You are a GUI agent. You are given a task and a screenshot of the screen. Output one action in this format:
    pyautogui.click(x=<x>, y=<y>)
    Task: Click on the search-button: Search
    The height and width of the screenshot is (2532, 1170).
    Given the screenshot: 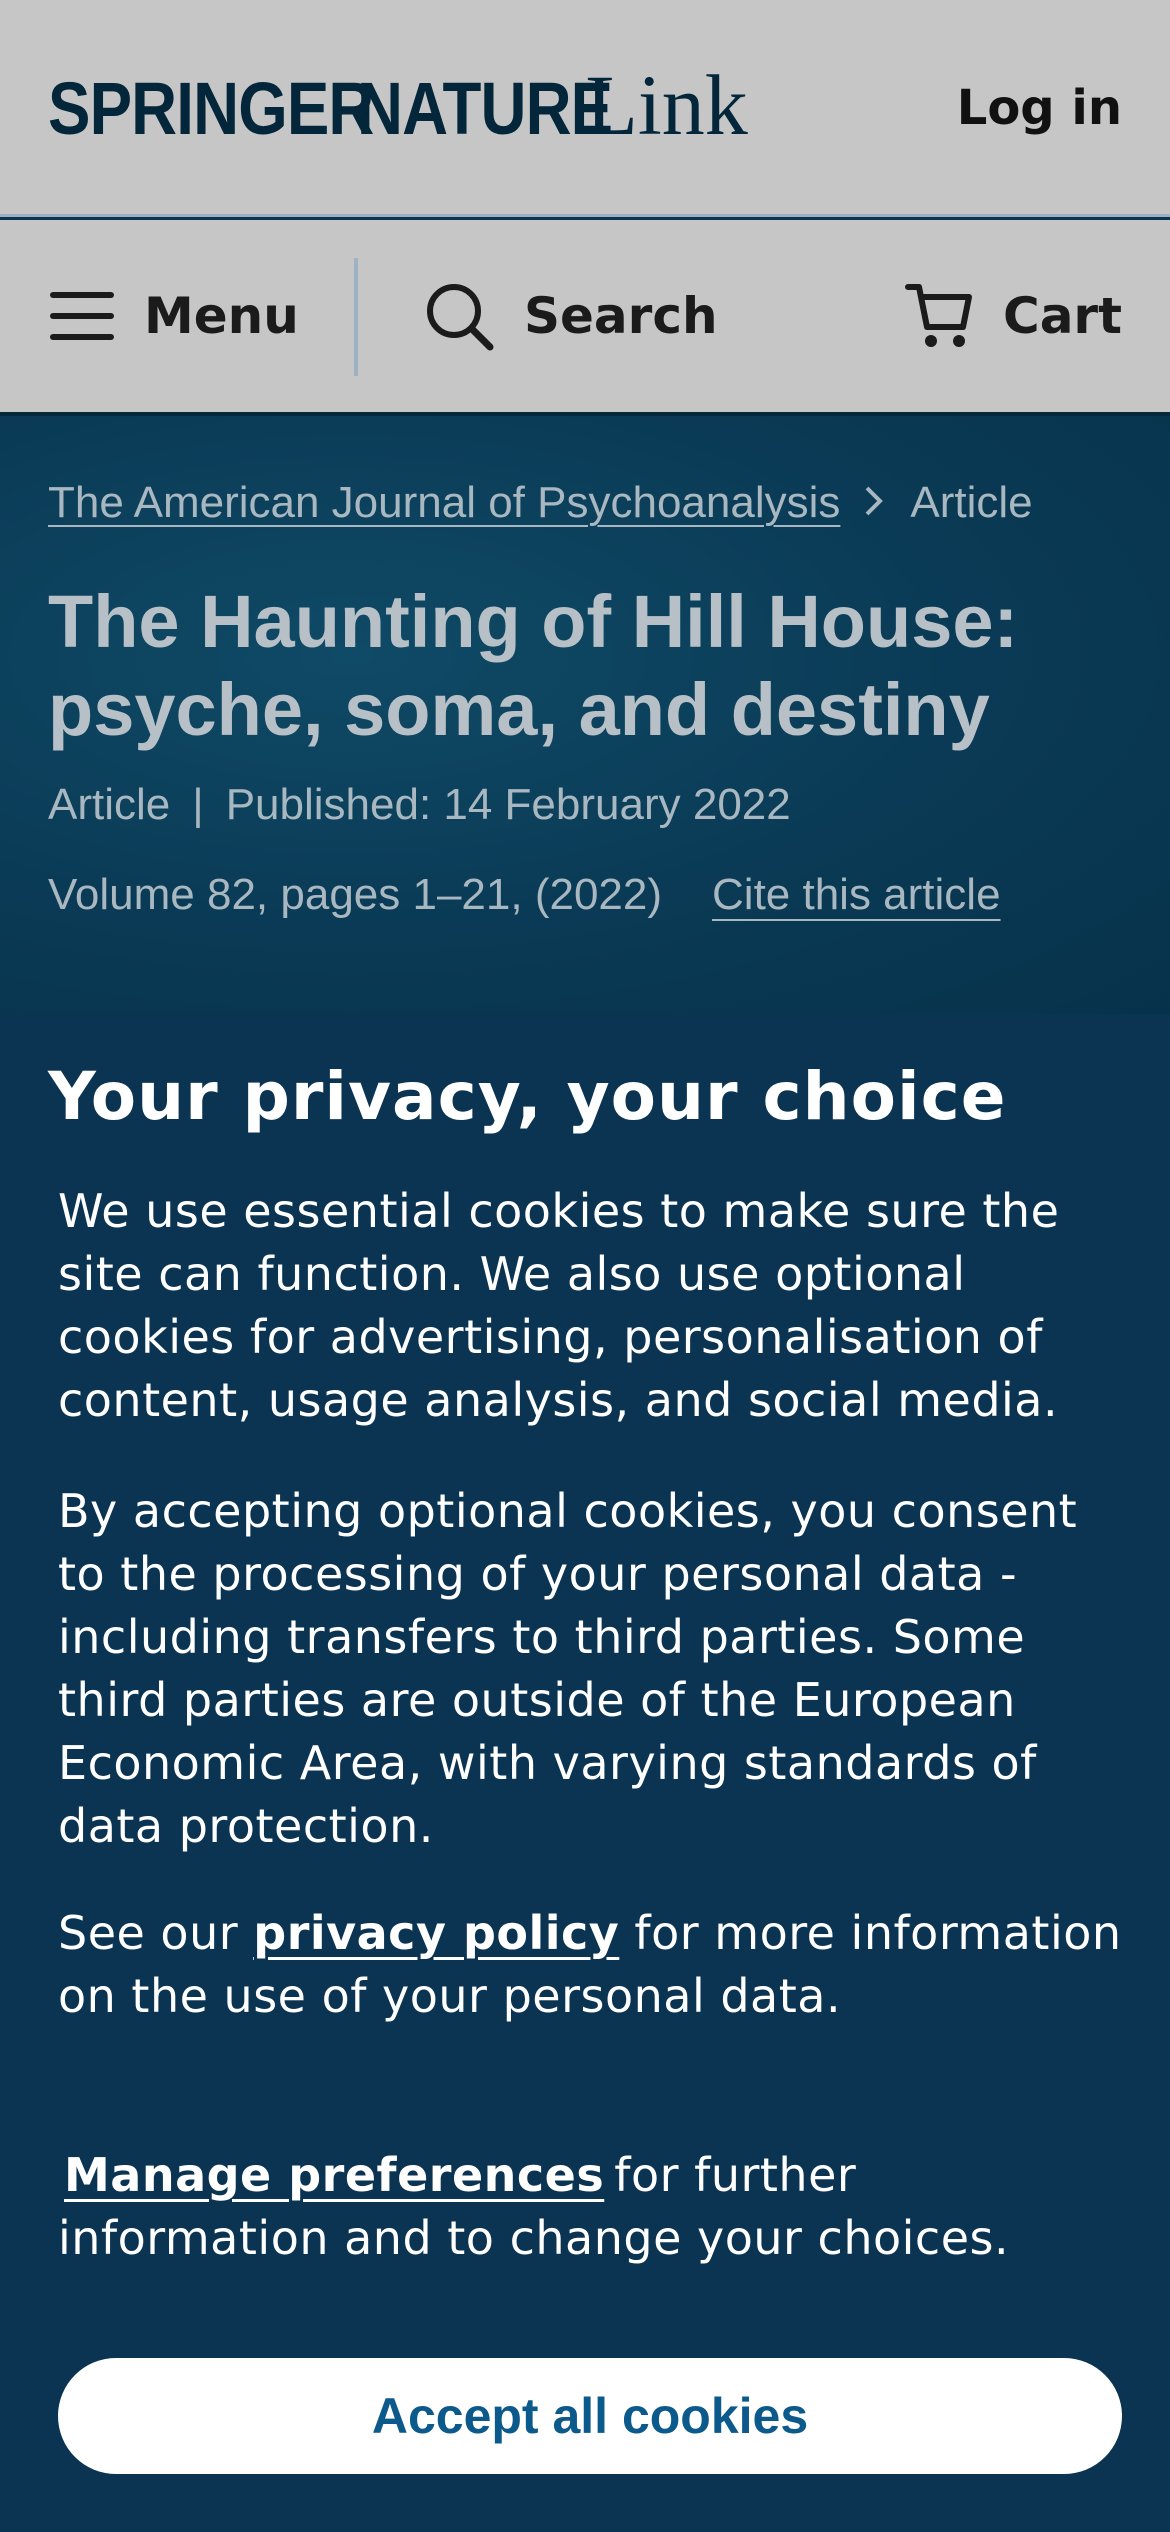 What is the action you would take?
    pyautogui.click(x=571, y=316)
    